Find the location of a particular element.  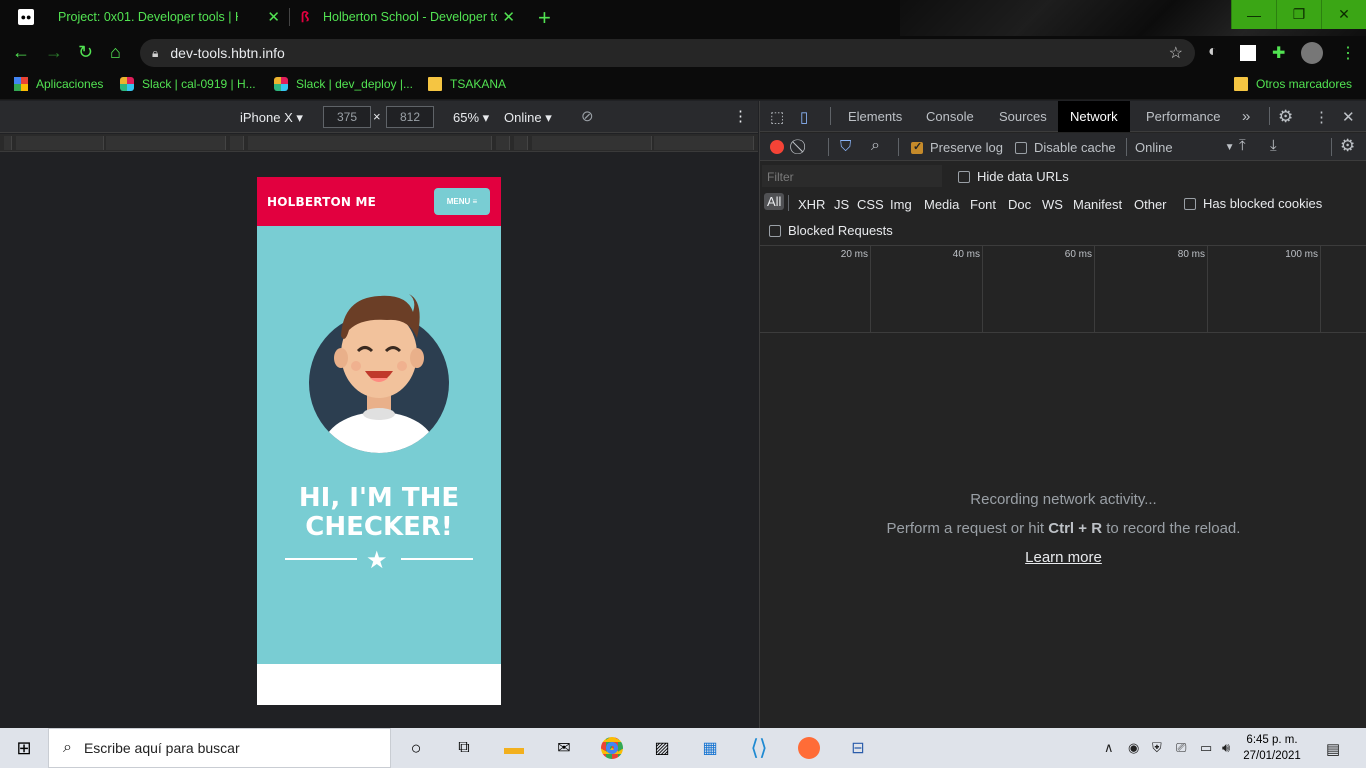

task-view-icon: ⧉ is located at coordinates (464, 748).